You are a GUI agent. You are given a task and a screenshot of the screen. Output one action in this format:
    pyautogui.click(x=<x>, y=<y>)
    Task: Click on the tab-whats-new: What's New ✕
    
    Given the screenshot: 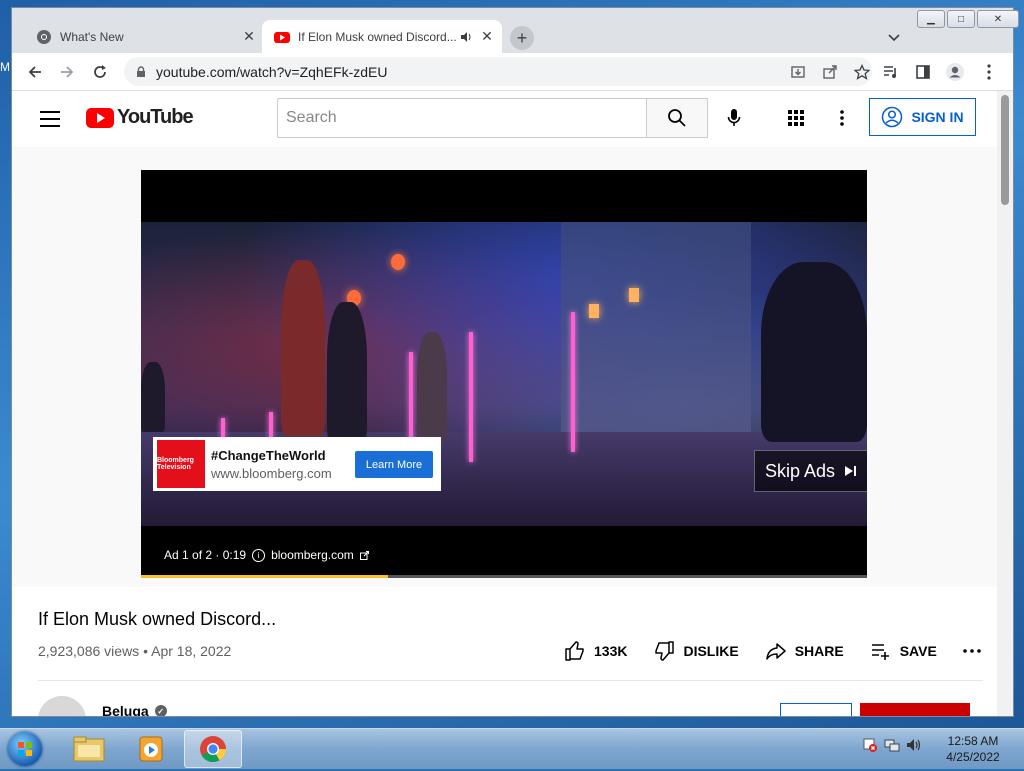 What is the action you would take?
    pyautogui.click(x=144, y=36)
    